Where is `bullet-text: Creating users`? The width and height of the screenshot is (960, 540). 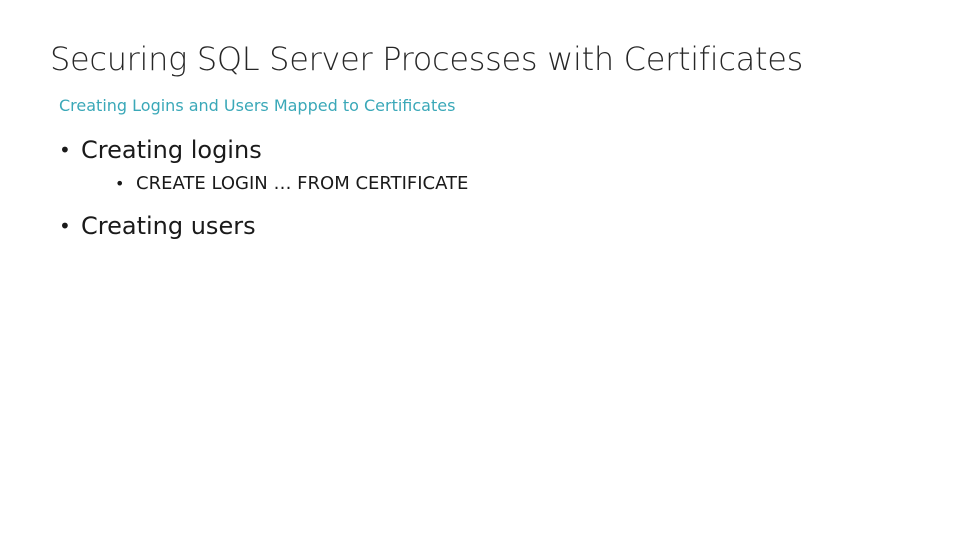 bullet-text: Creating users is located at coordinates (168, 226).